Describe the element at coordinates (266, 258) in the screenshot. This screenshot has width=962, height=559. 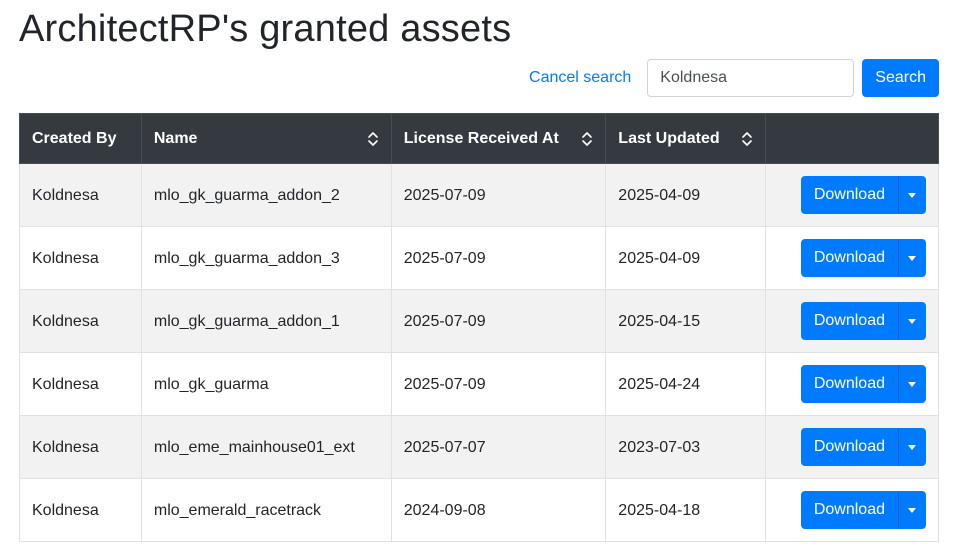
I see `cell-name: mlo_gk_guarma_addon_3` at that location.